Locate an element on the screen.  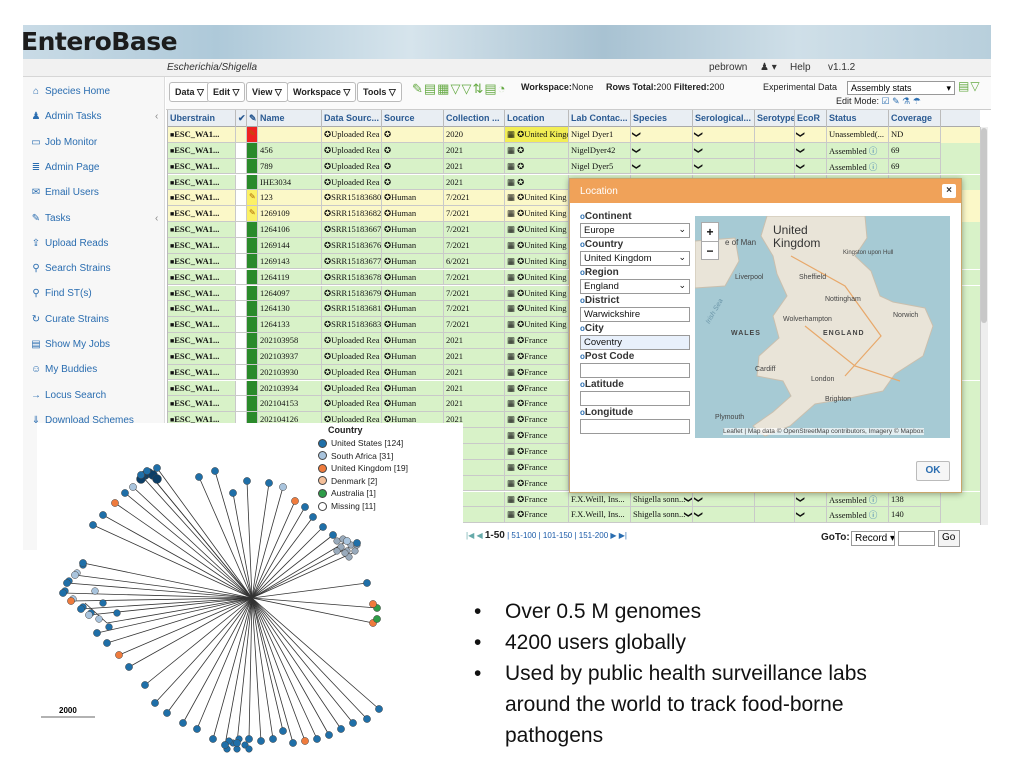
chevron-left-icon: ‹ is located at coordinates (156, 218).